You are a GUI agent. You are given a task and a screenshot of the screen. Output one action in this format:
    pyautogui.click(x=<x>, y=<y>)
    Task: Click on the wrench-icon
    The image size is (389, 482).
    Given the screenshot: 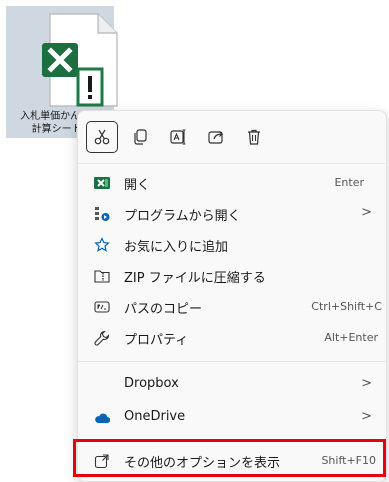 What is the action you would take?
    pyautogui.click(x=102, y=338)
    